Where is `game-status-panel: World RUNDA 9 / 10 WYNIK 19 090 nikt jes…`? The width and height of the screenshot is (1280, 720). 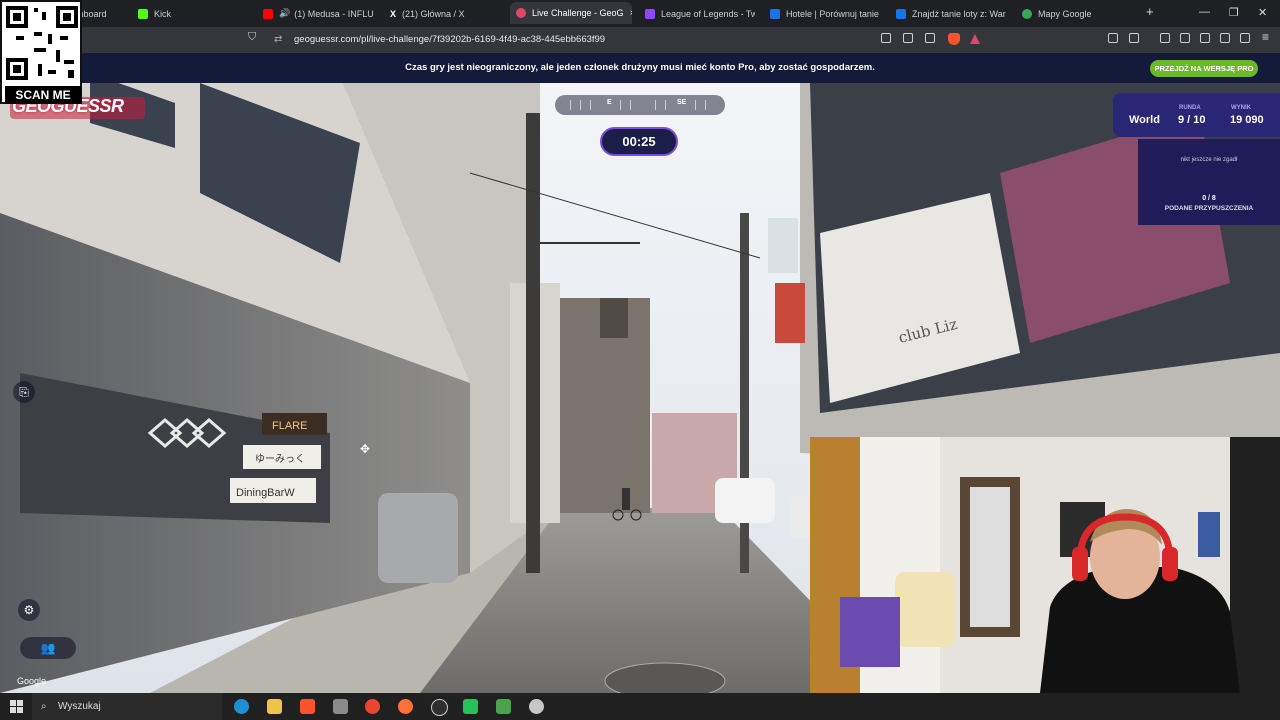 game-status-panel: World RUNDA 9 / 10 WYNIK 19 090 nikt jes… is located at coordinates (1196, 159).